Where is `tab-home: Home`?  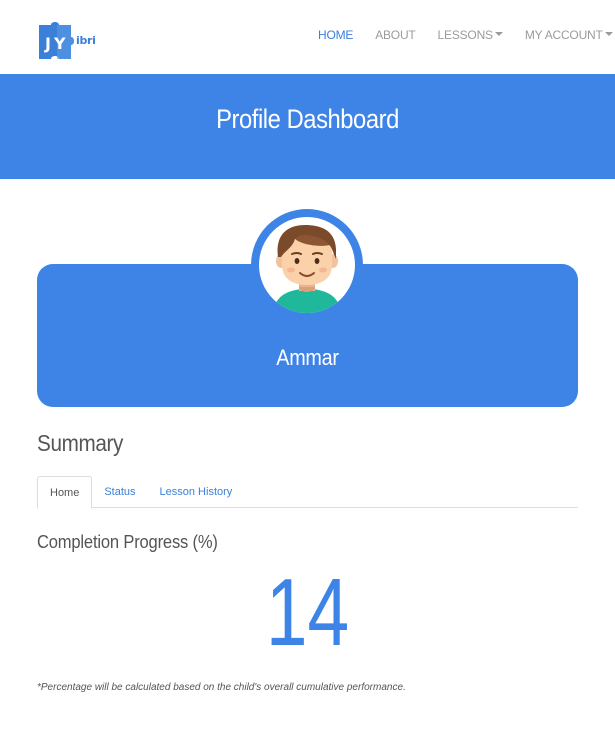
tab-home: Home is located at coordinates (65, 492).